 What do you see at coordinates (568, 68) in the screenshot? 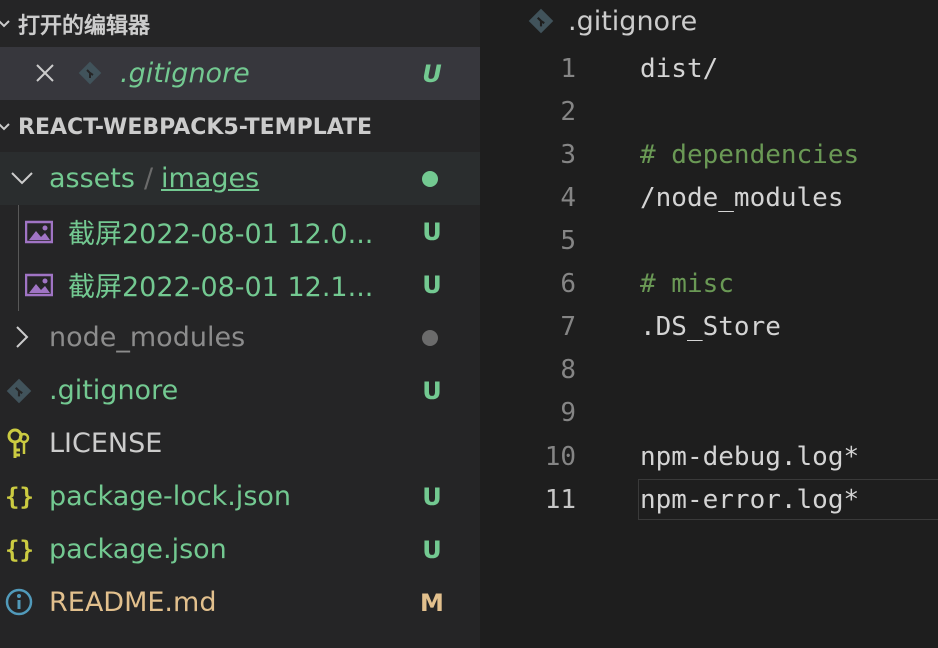
I see `line-number: 1` at bounding box center [568, 68].